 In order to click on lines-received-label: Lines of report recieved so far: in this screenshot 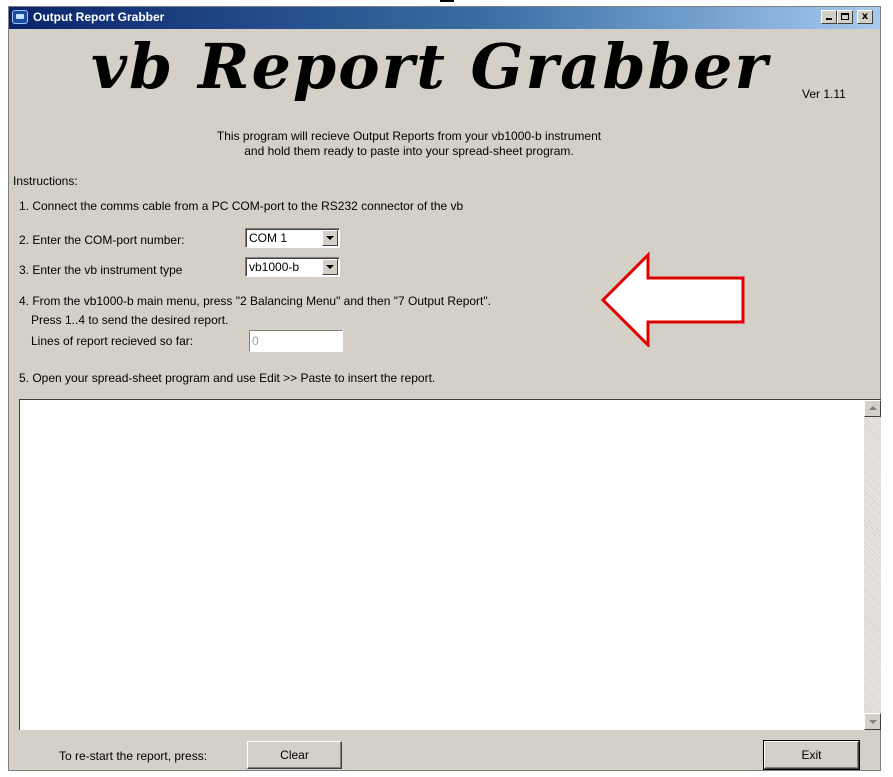, I will do `click(112, 341)`.